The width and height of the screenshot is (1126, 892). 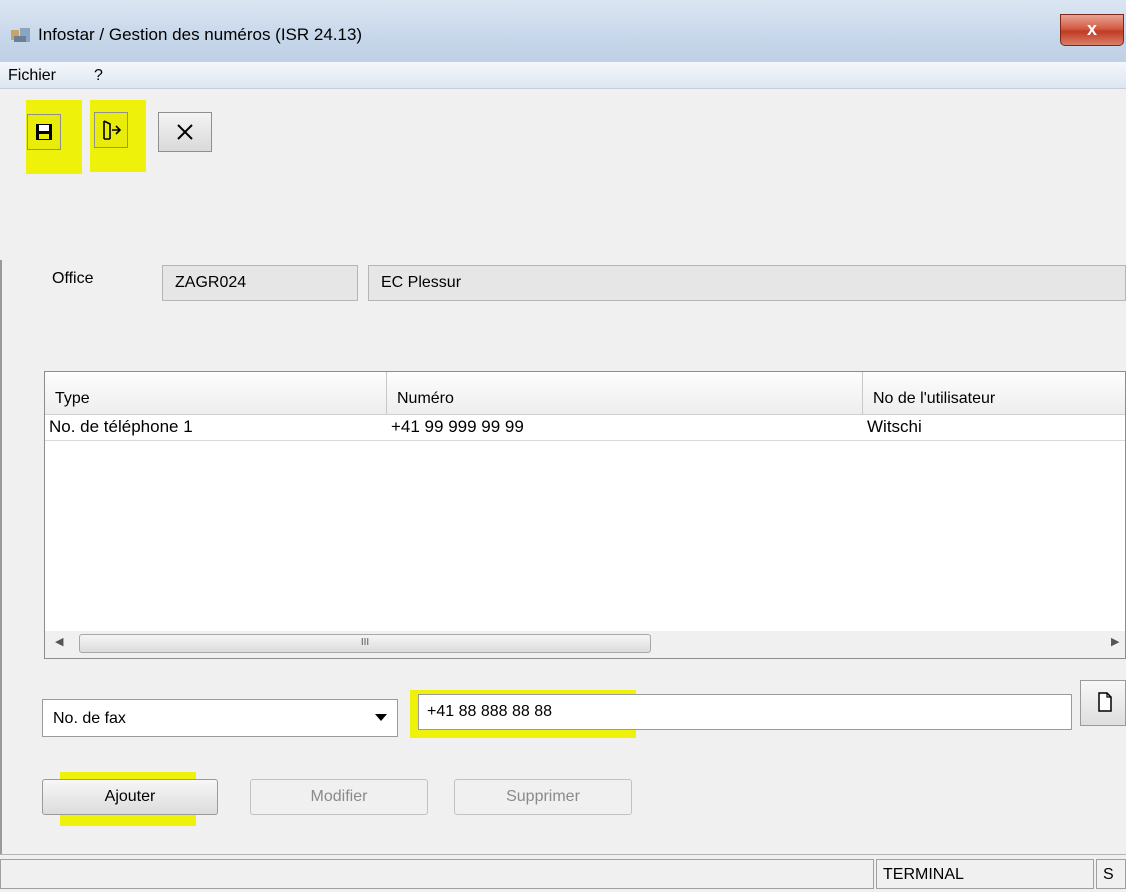 I want to click on cancel-button, so click(x=185, y=132).